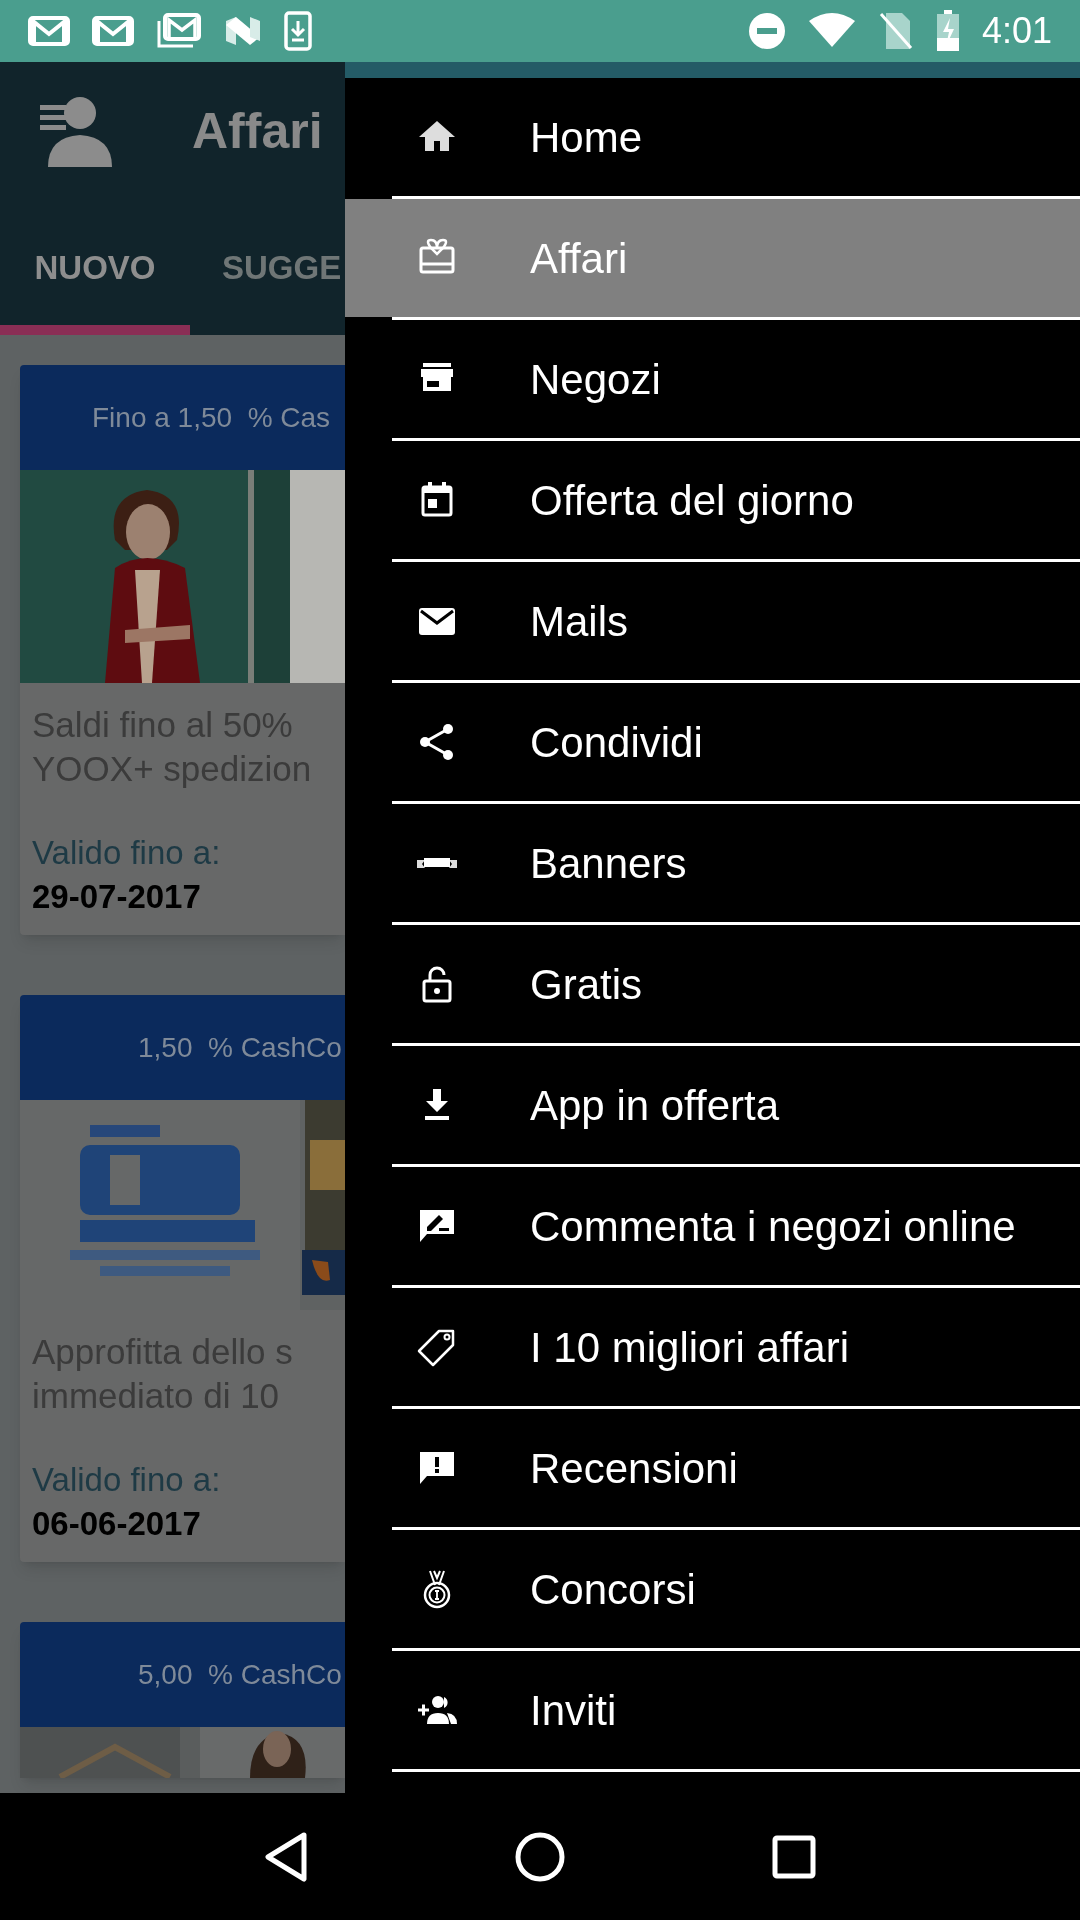 The width and height of the screenshot is (1080, 1920). I want to click on home-button, so click(540, 1856).